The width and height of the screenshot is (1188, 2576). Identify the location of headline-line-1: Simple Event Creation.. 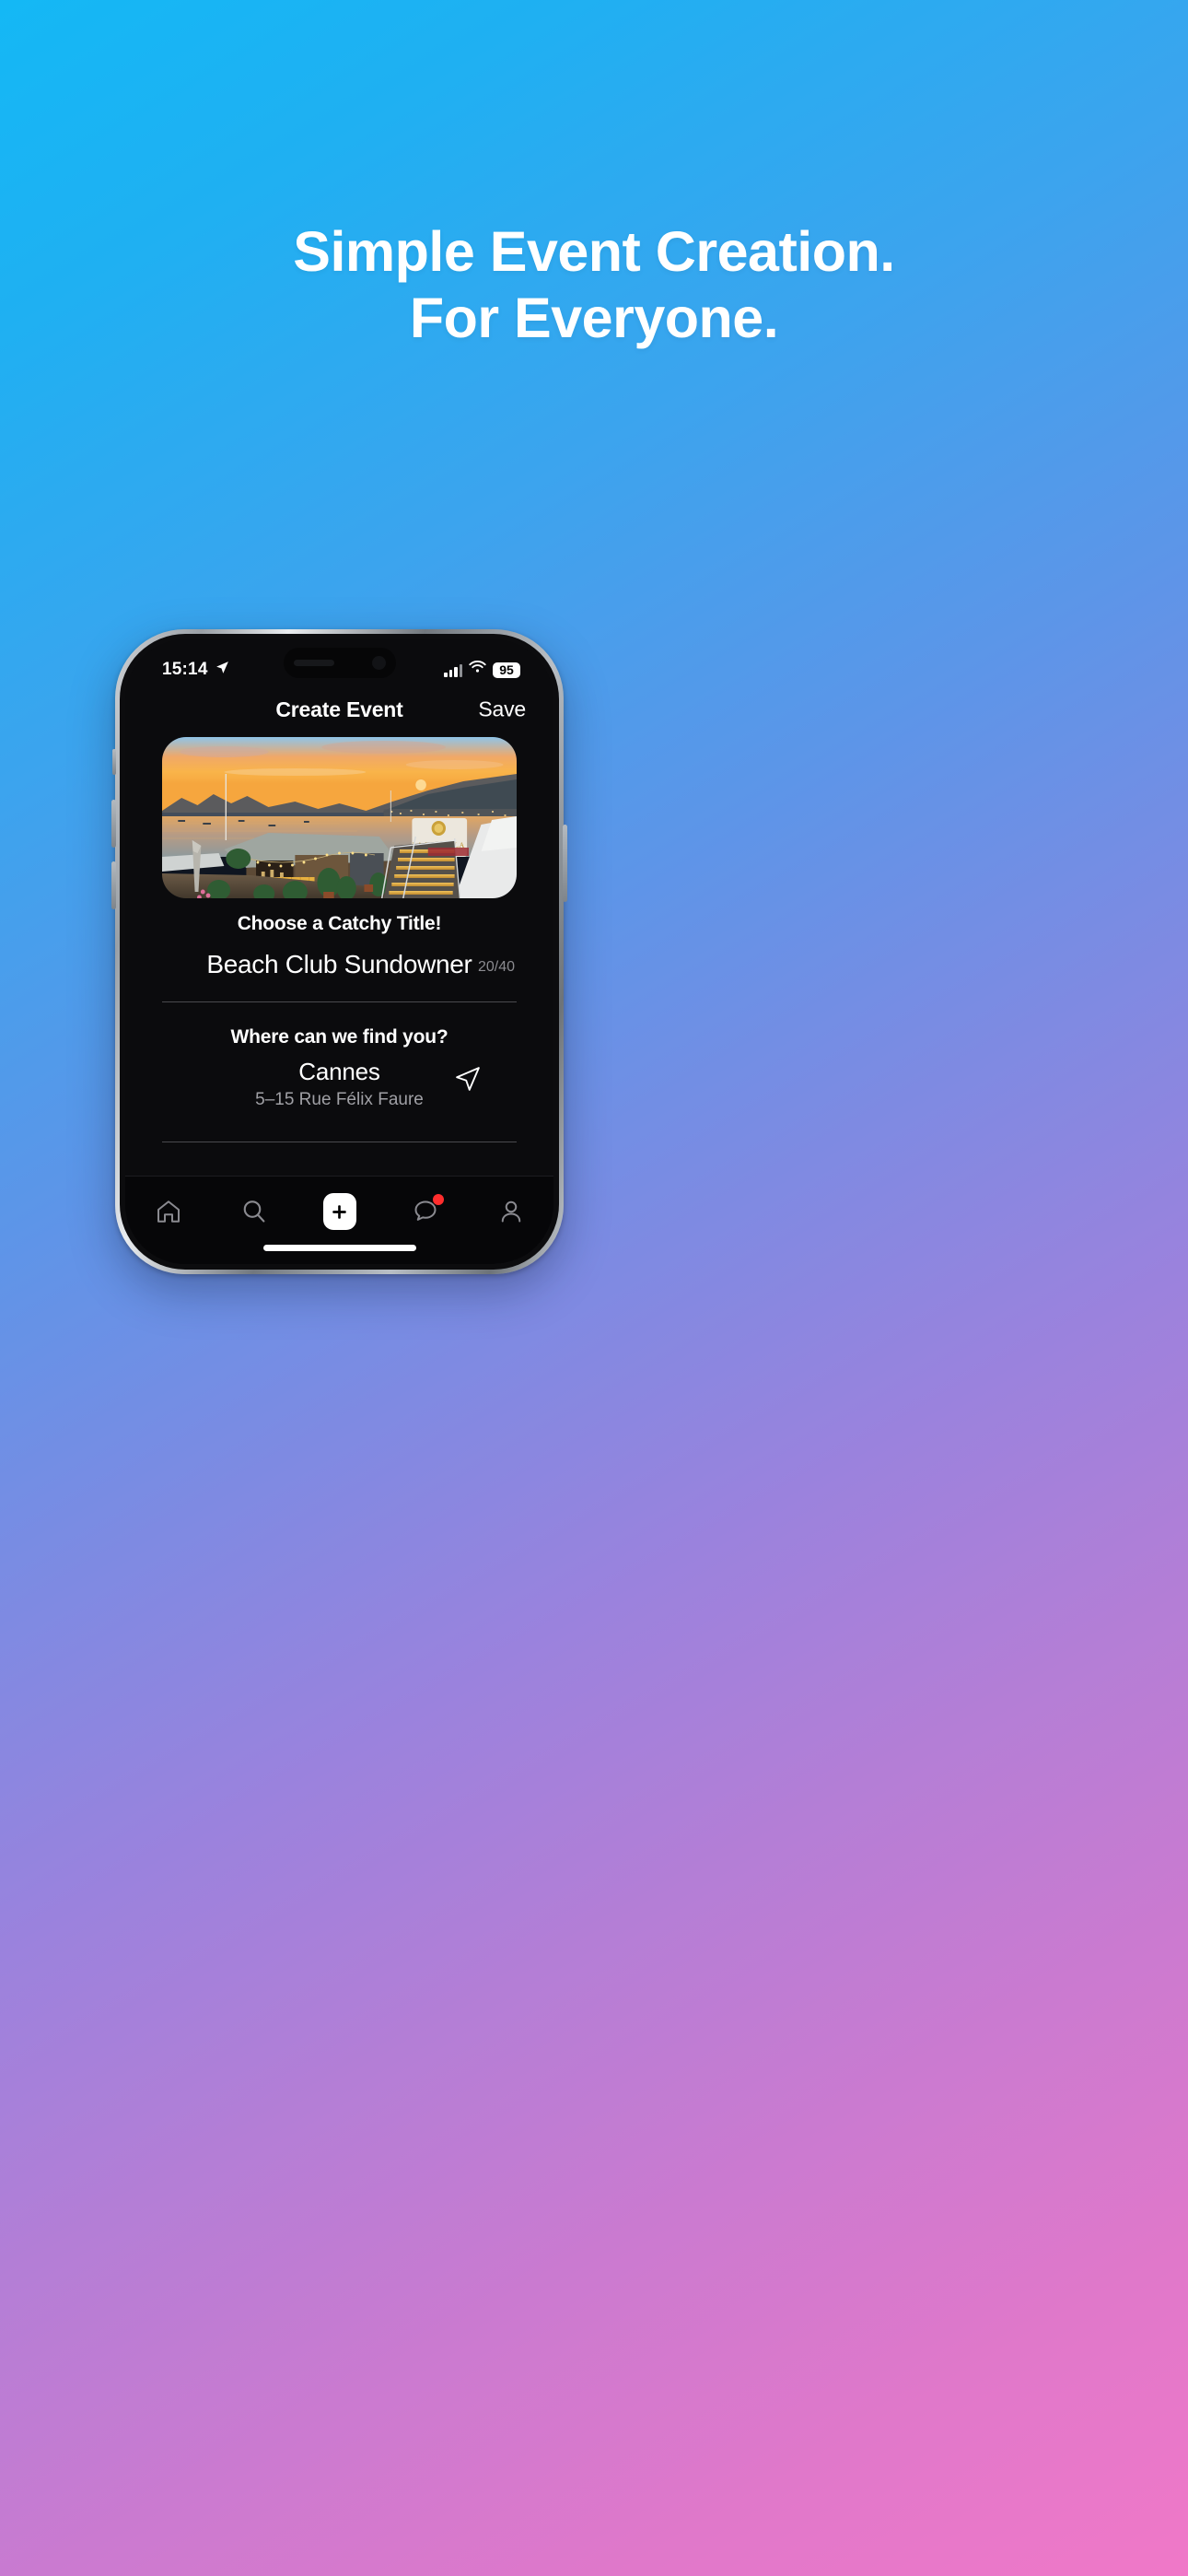
(594, 251).